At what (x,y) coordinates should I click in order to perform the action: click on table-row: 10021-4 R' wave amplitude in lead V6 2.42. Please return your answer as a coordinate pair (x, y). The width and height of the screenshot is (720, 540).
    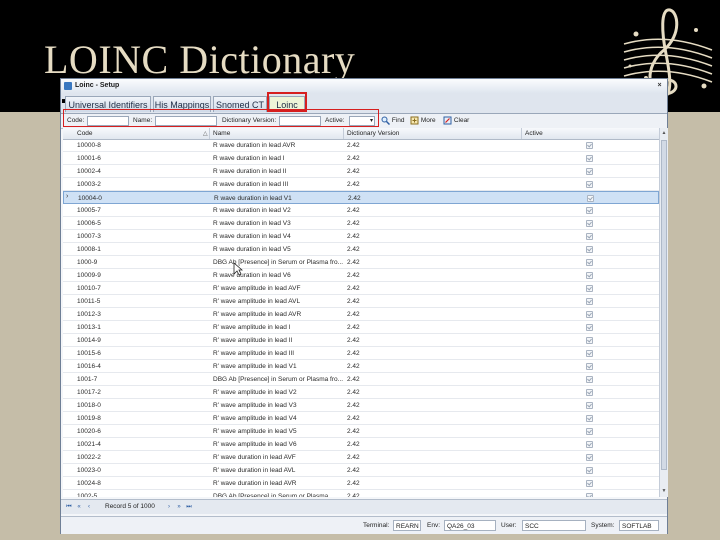
    Looking at the image, I should click on (361, 444).